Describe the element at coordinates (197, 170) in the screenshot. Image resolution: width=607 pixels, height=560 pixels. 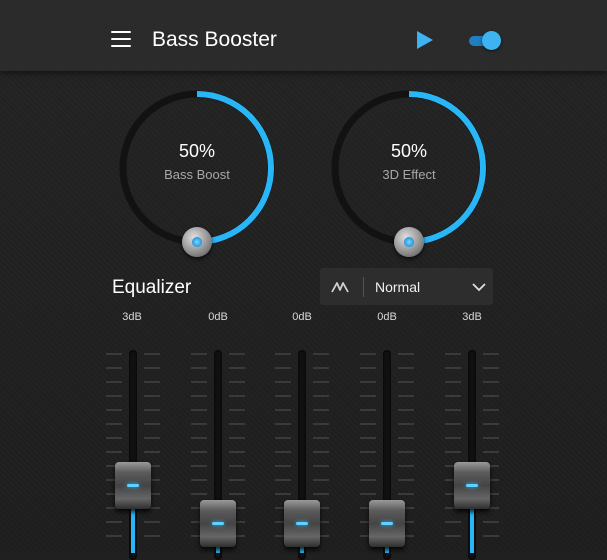
I see `bass-boost-knob: 50% Bass Boost` at that location.